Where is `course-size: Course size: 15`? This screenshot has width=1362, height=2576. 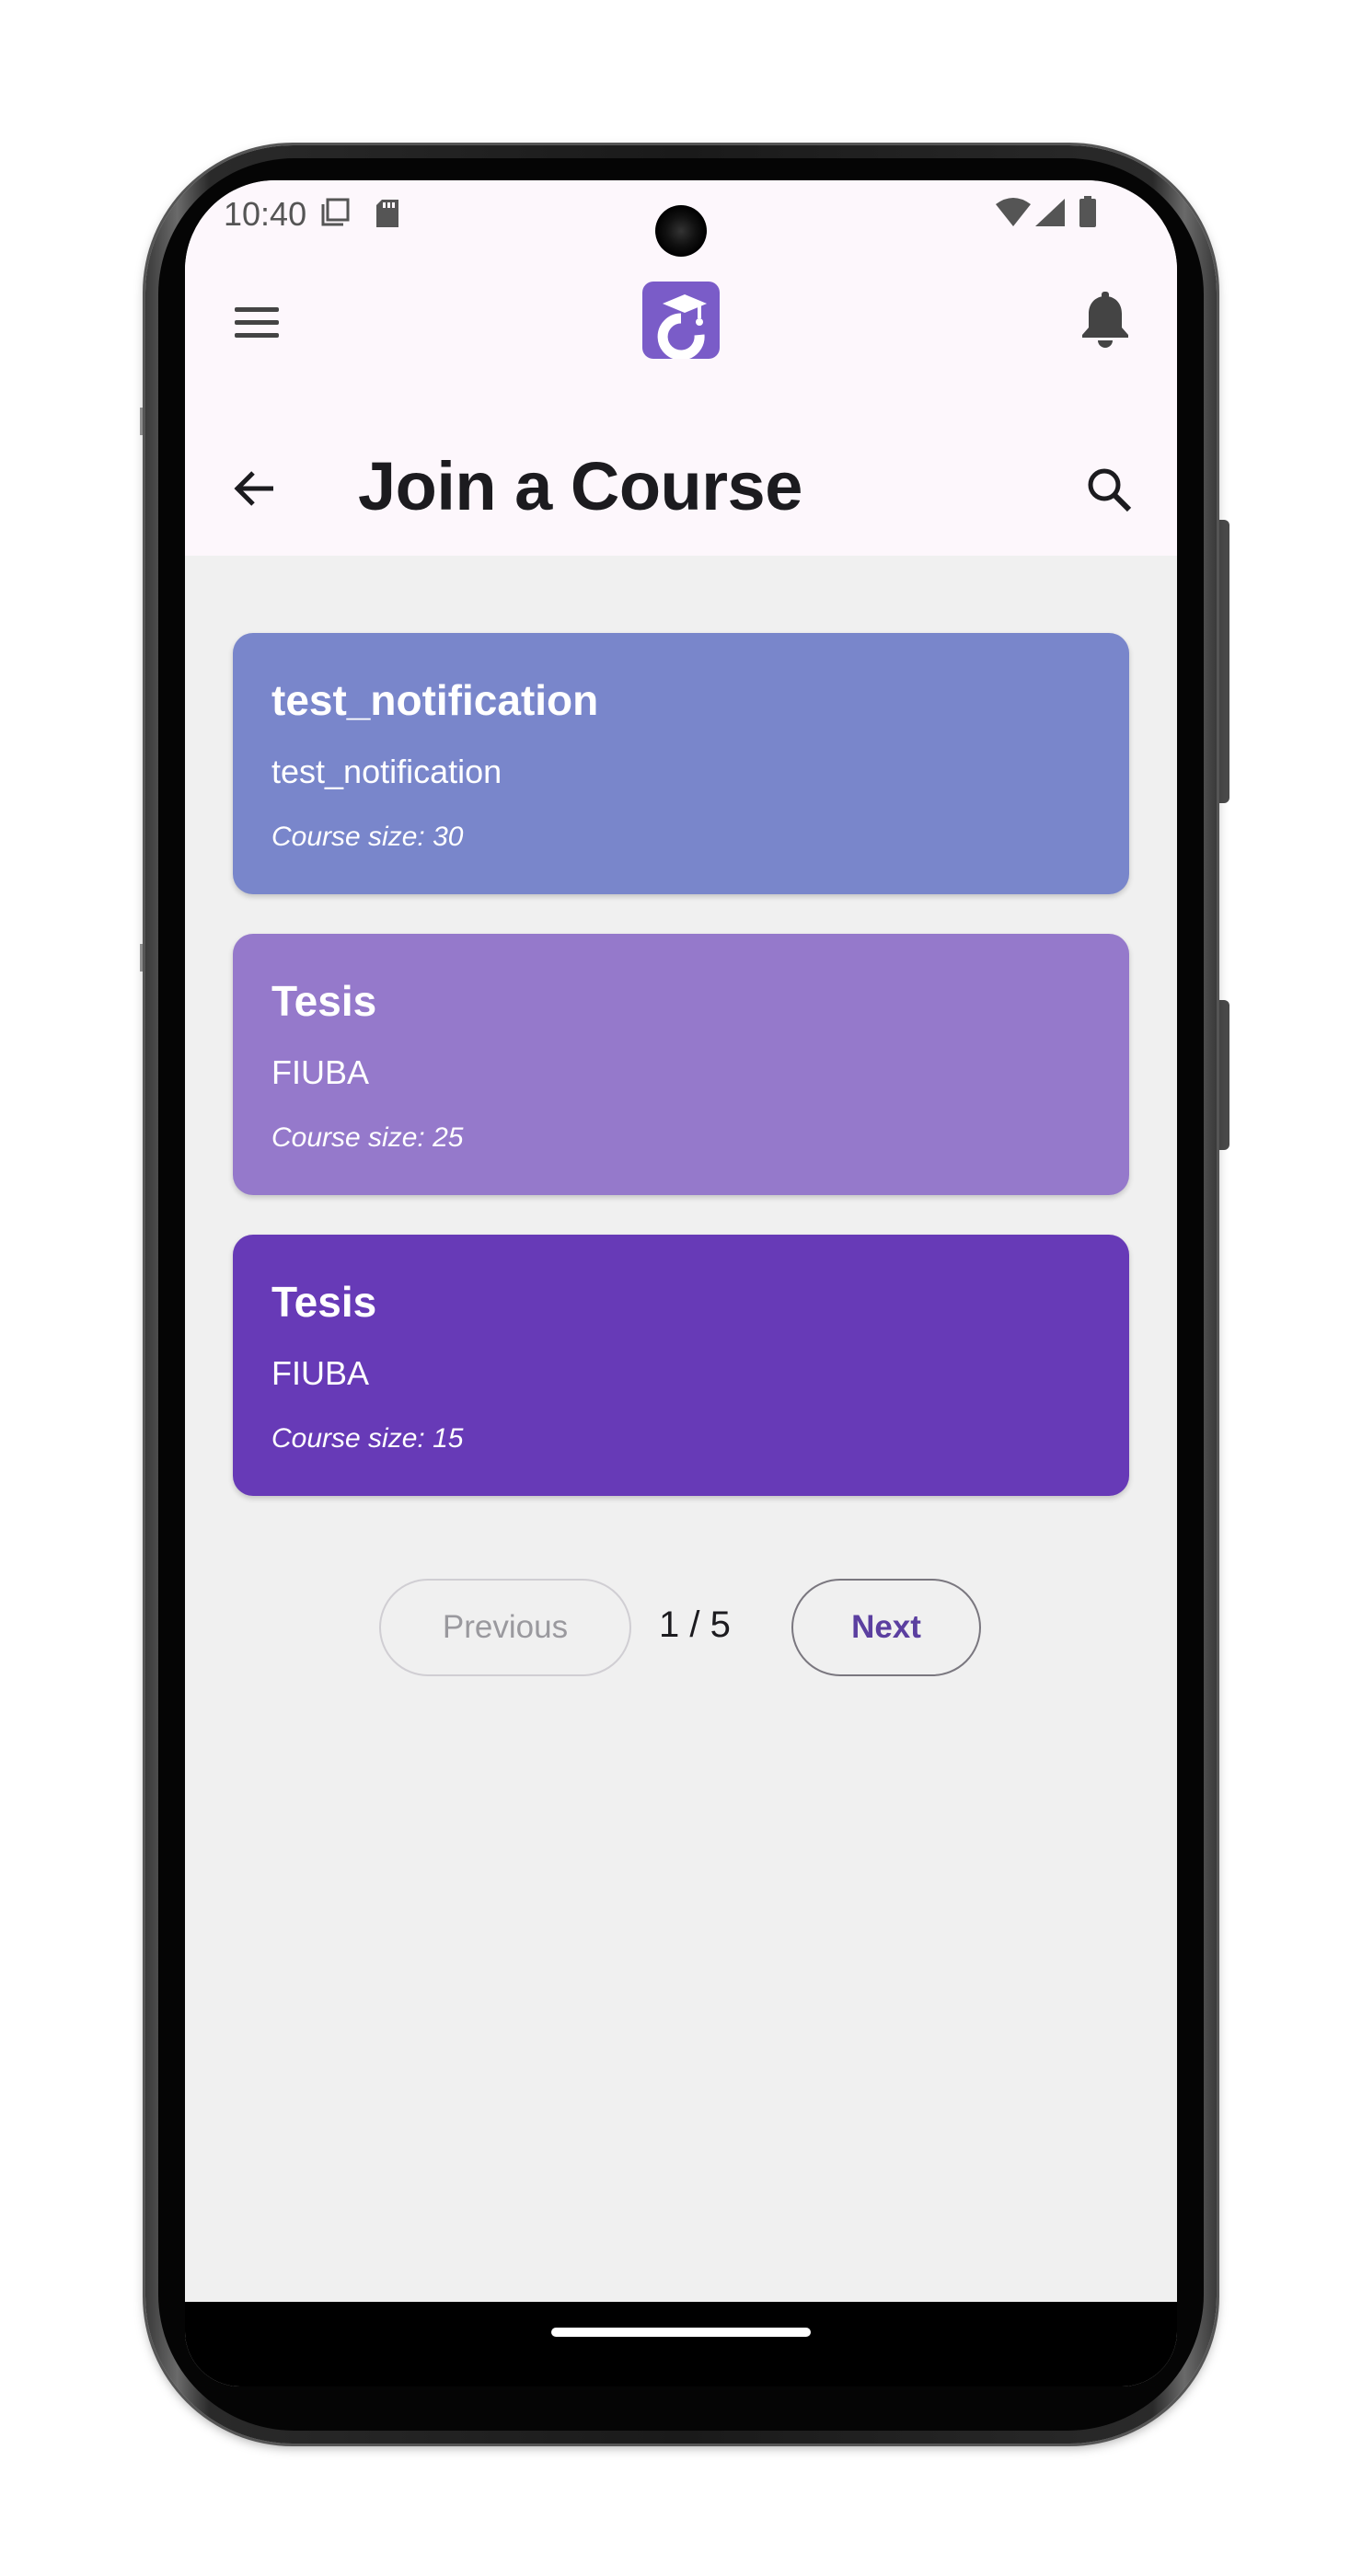
course-size: Course size: 15 is located at coordinates (367, 1438).